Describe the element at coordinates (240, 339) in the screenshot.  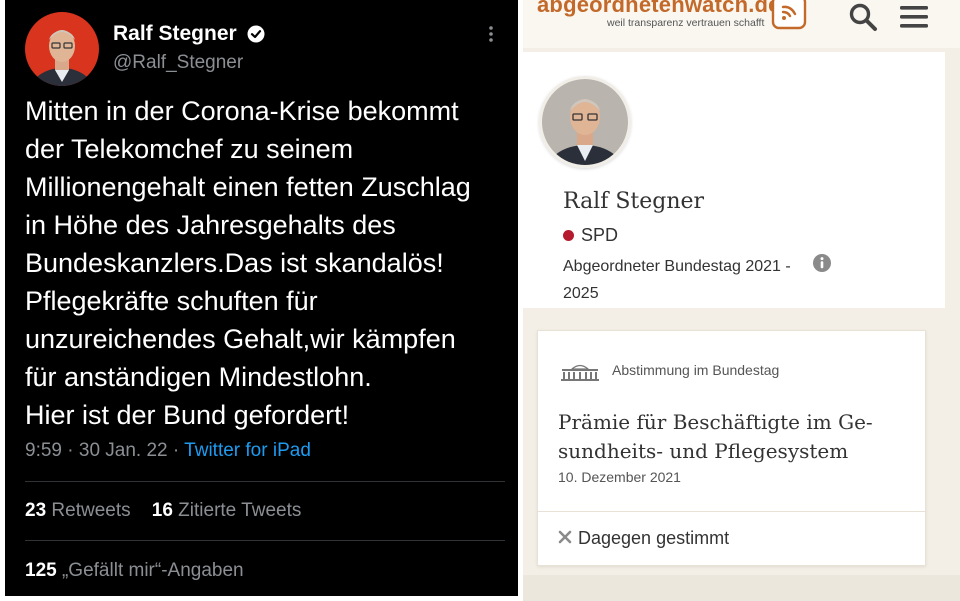
I see `tweet-text-line: unzureichendes Gehalt,wir kämpfen` at that location.